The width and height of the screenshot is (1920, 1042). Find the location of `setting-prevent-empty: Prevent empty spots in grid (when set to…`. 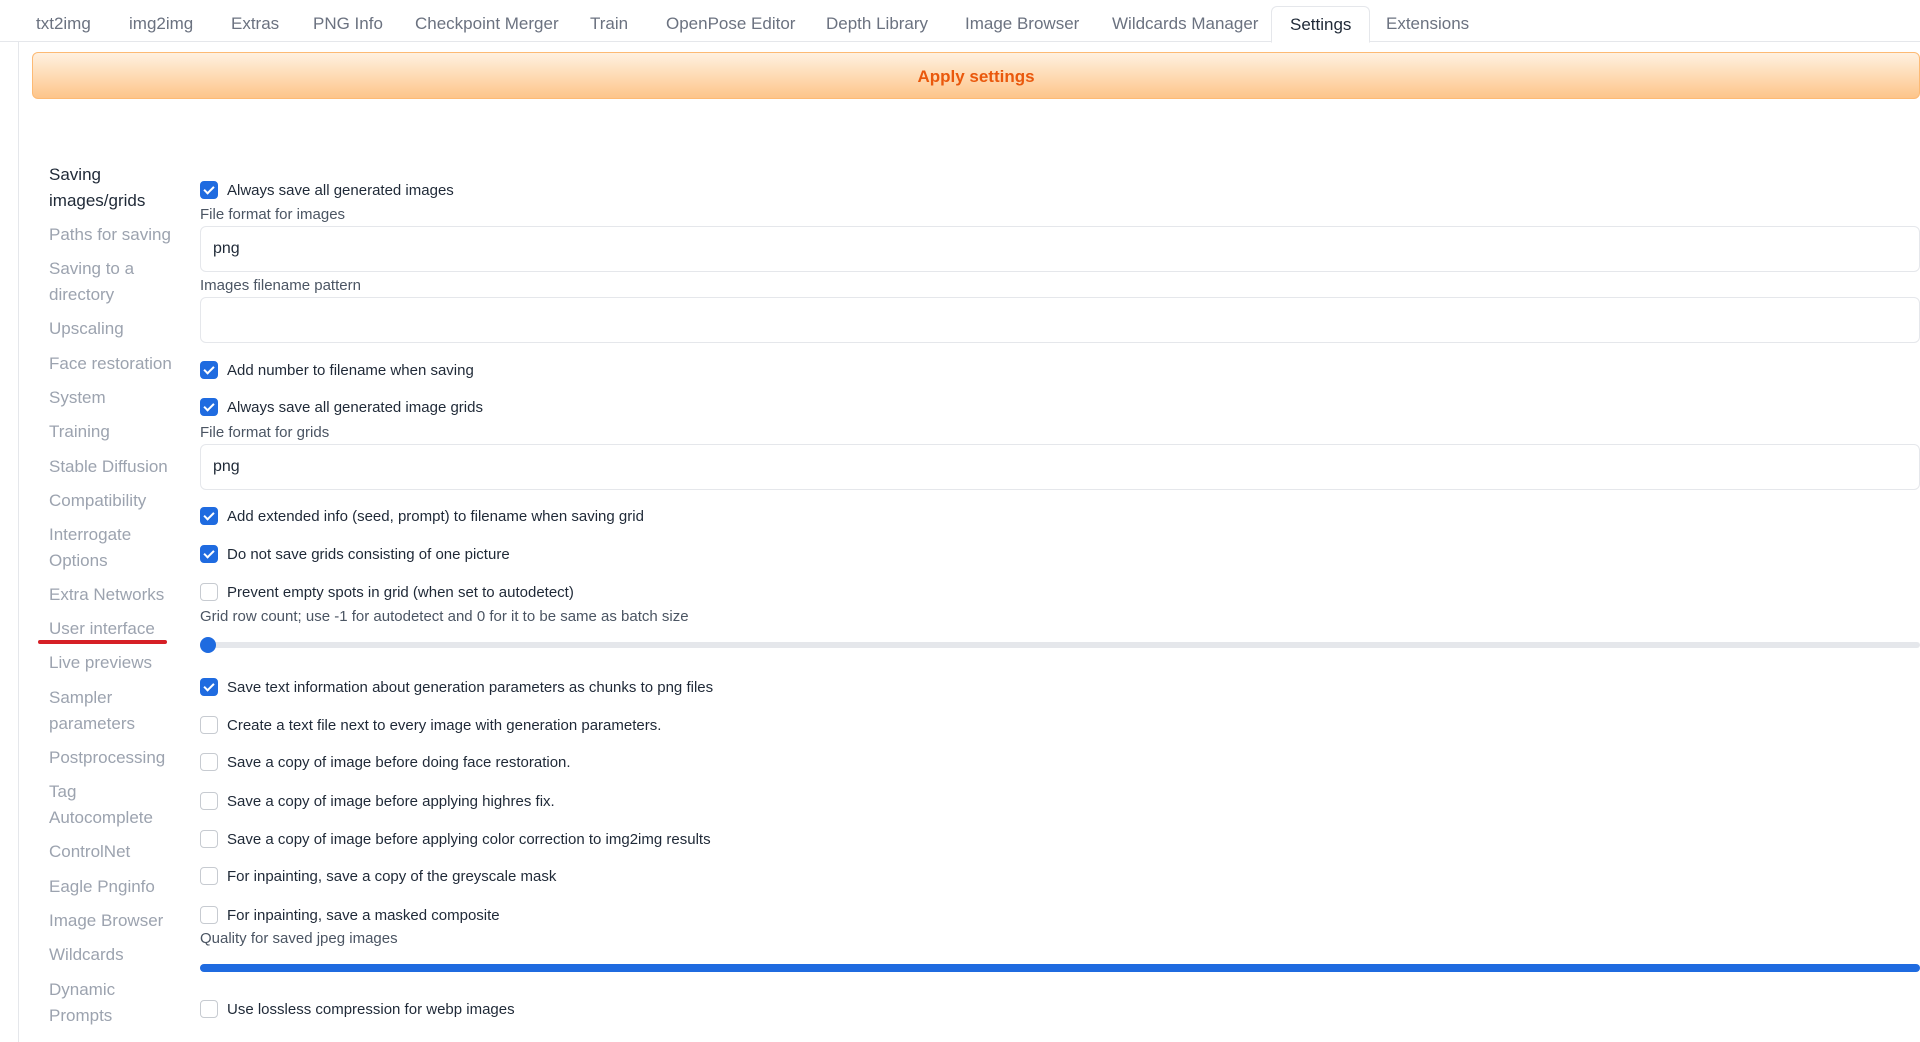

setting-prevent-empty: Prevent empty spots in grid (when set to… is located at coordinates (387, 592).